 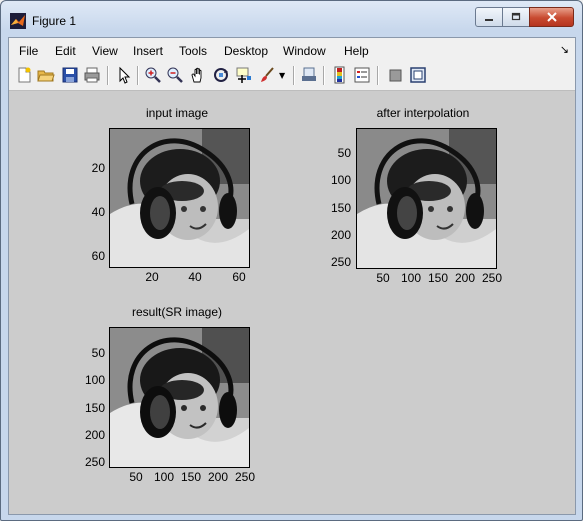 What do you see at coordinates (395, 75) in the screenshot?
I see `hide-plot-tools-icon` at bounding box center [395, 75].